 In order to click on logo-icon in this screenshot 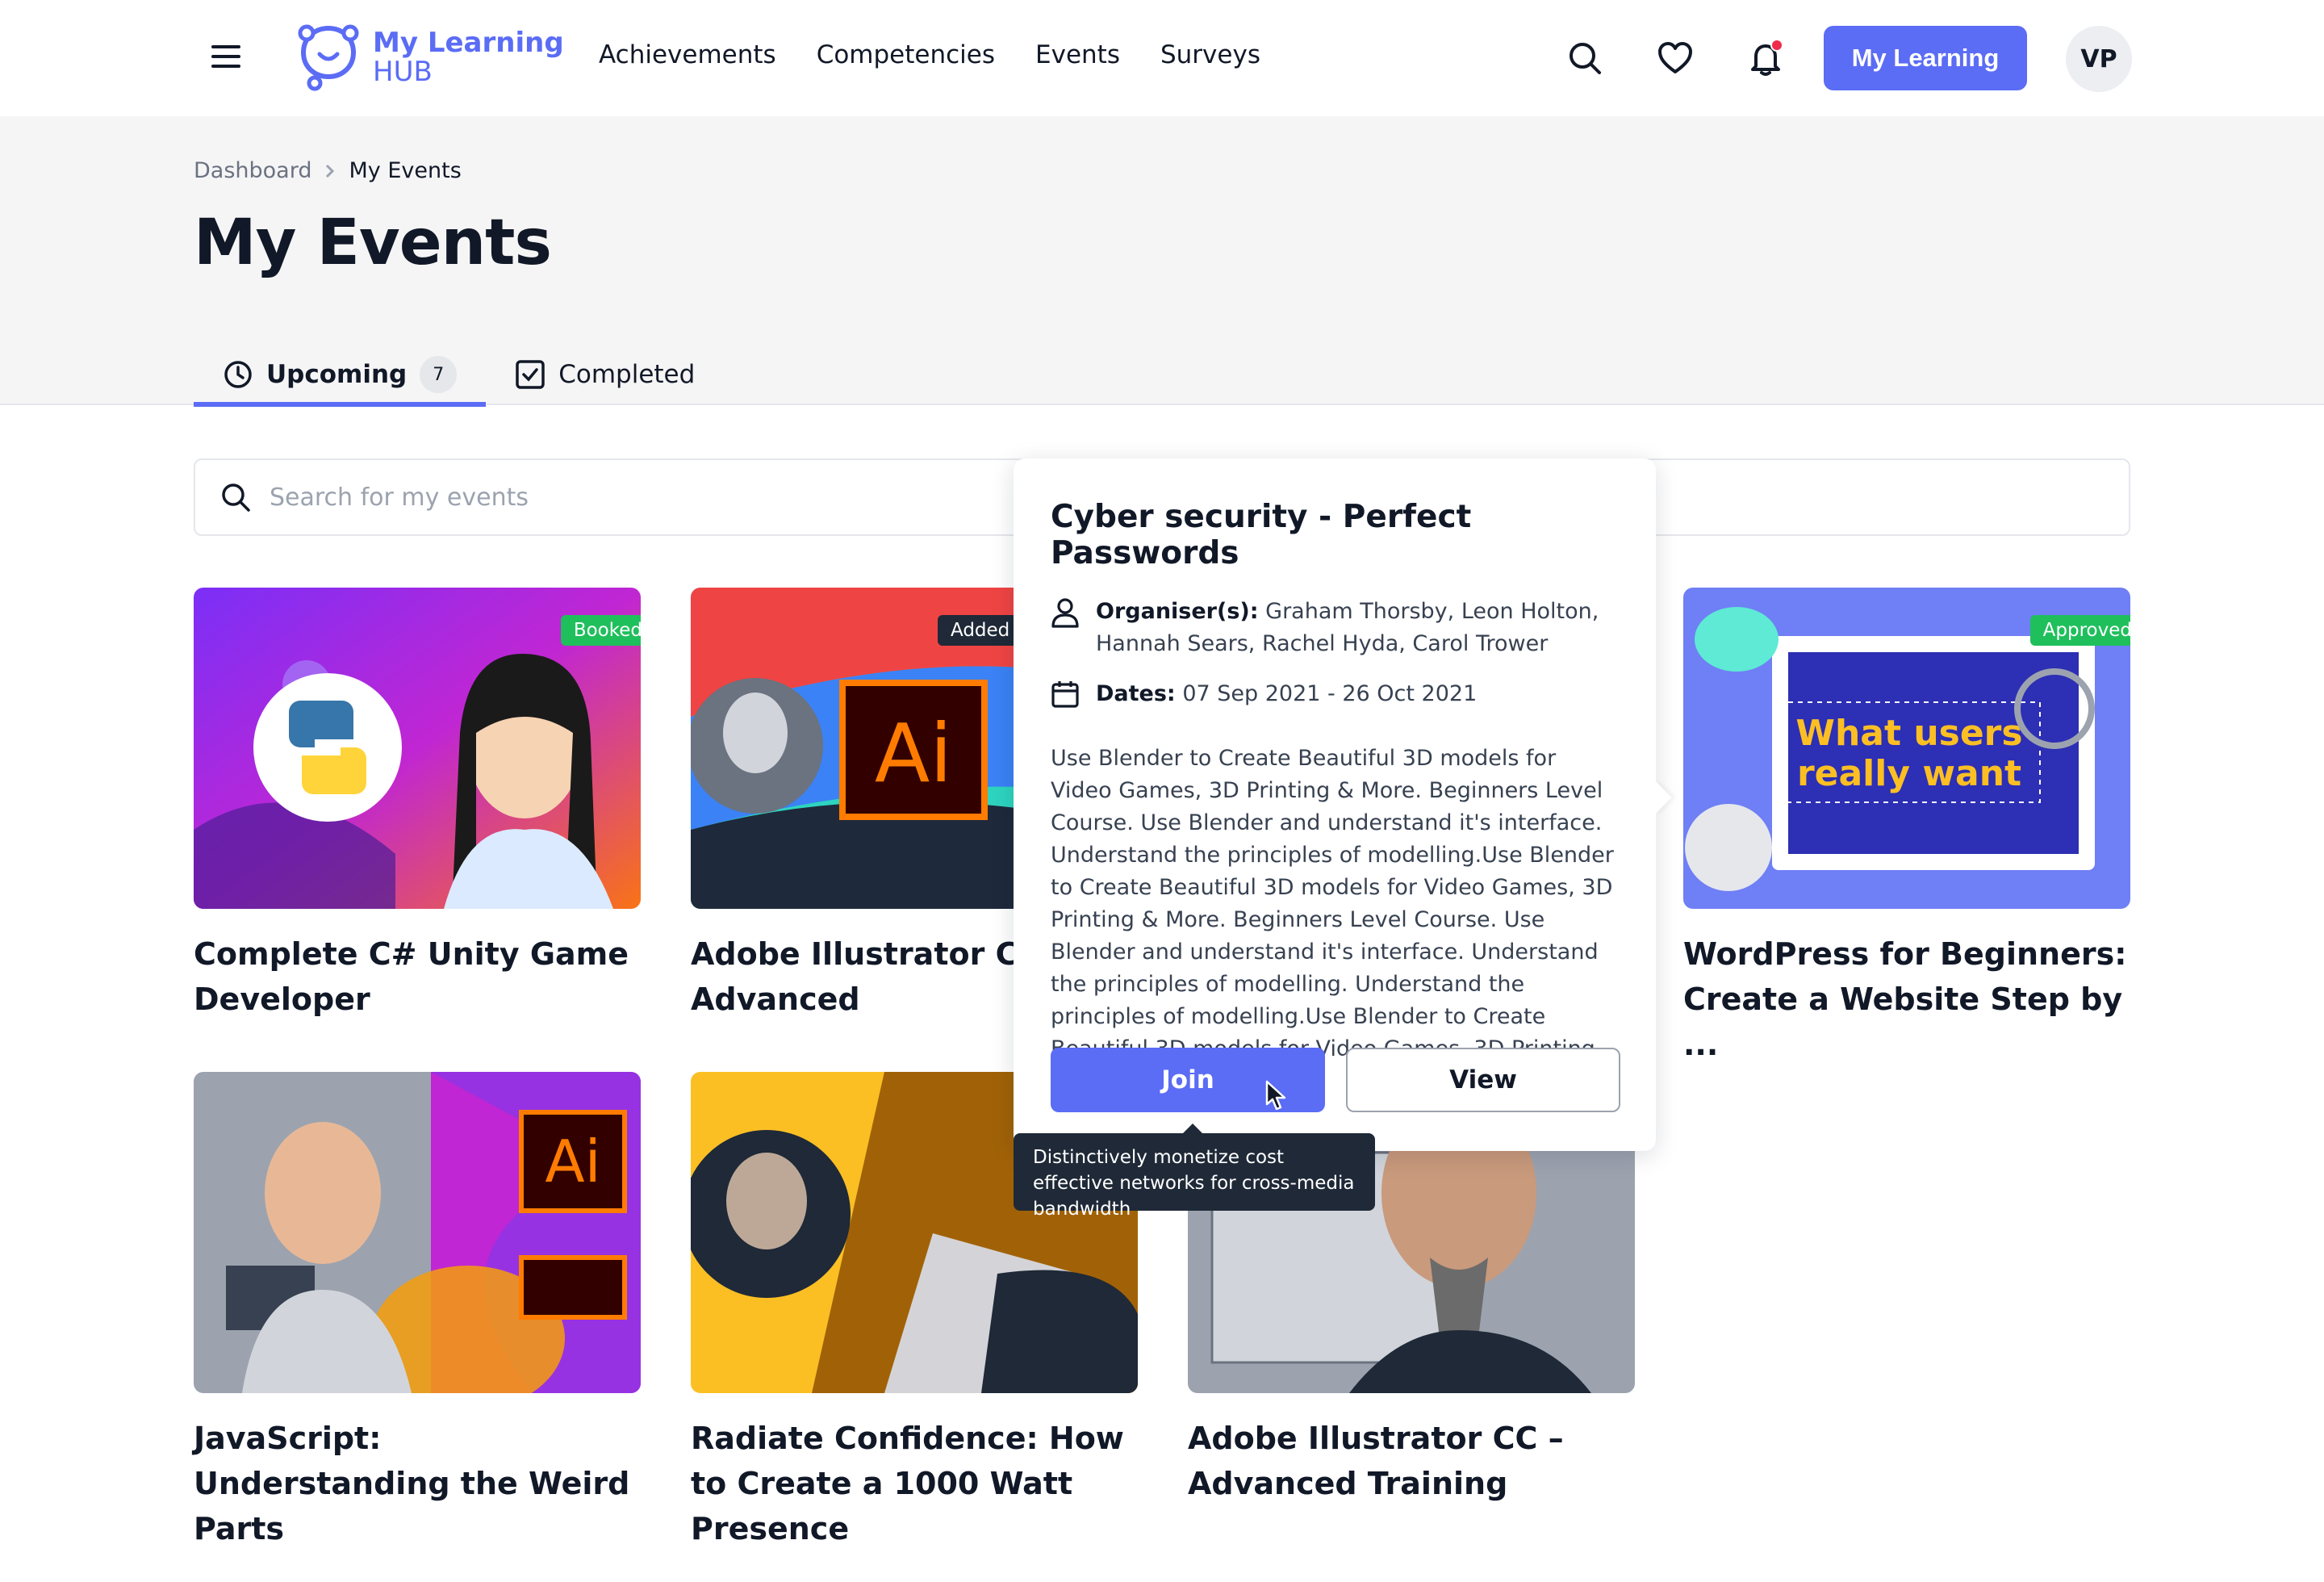, I will do `click(329, 57)`.